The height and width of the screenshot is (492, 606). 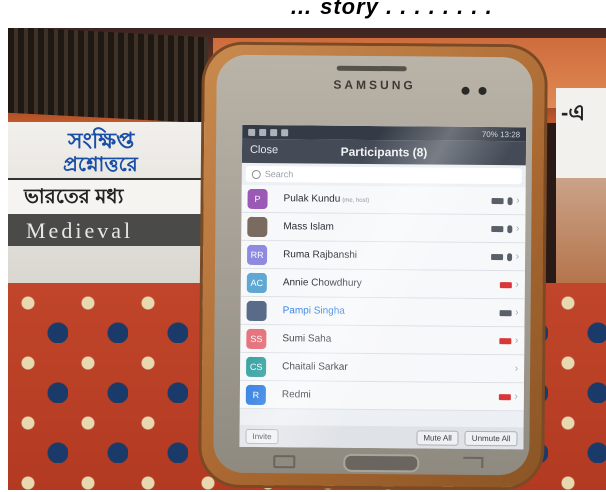 I want to click on avatar: SS, so click(x=256, y=338).